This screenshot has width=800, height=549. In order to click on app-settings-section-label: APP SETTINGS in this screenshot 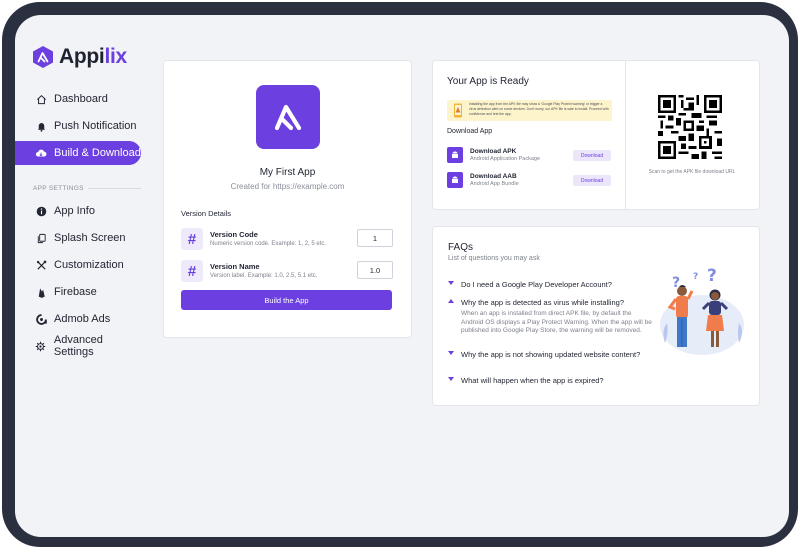, I will do `click(79, 188)`.